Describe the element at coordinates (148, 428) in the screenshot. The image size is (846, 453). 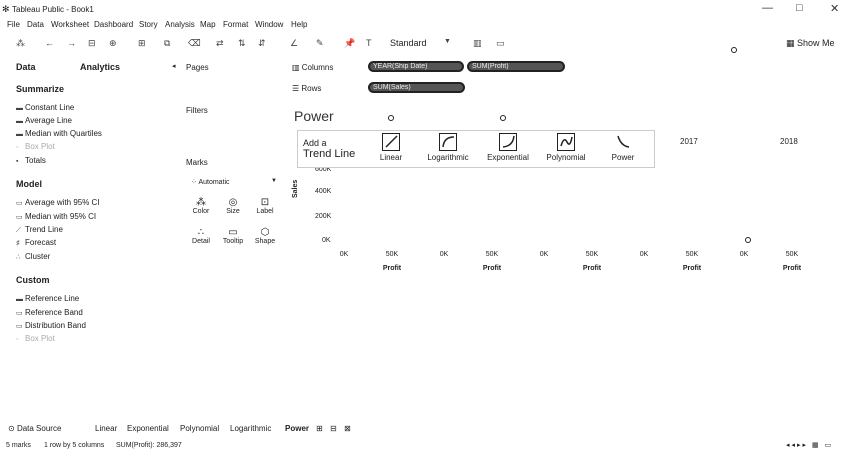
I see `sheet-tab-exponential: Exponential` at that location.